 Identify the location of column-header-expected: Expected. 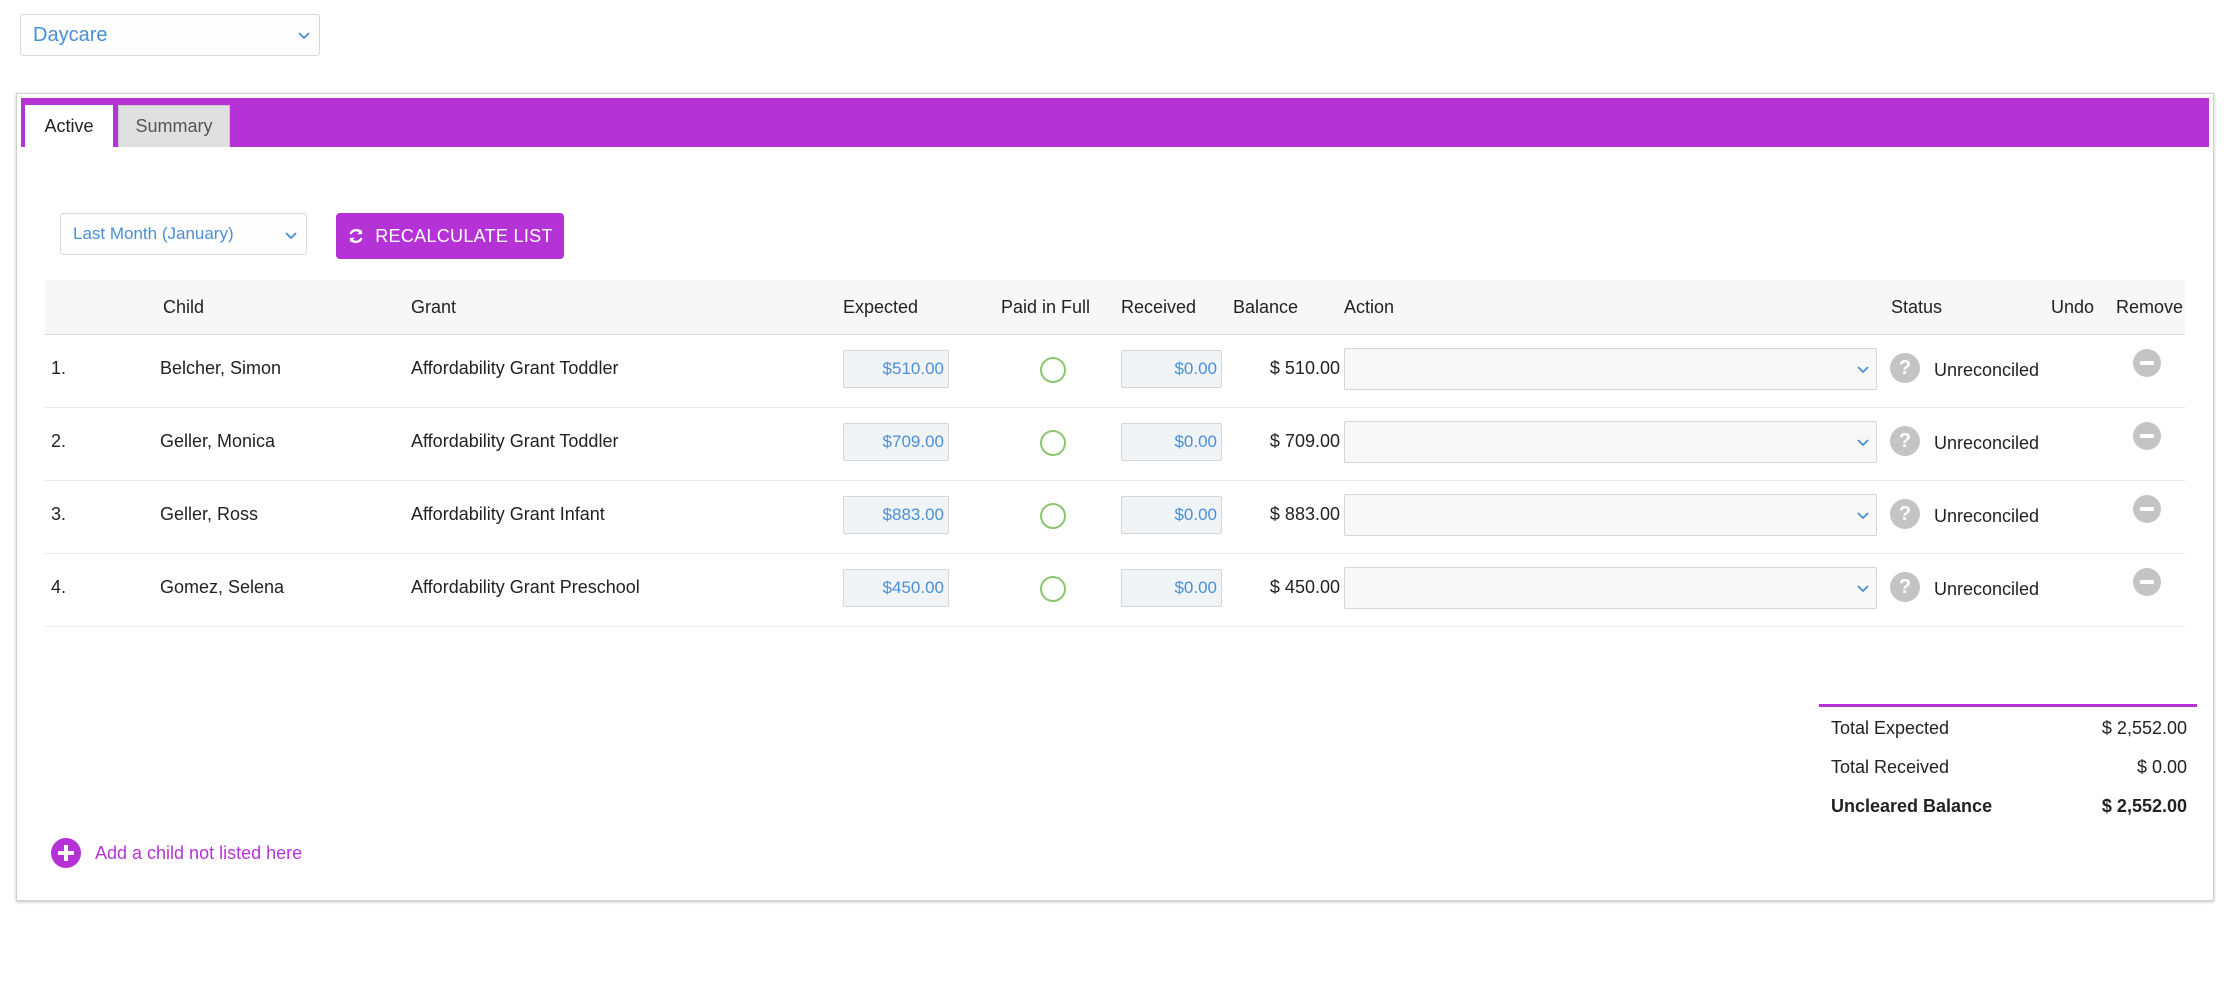
(881, 307).